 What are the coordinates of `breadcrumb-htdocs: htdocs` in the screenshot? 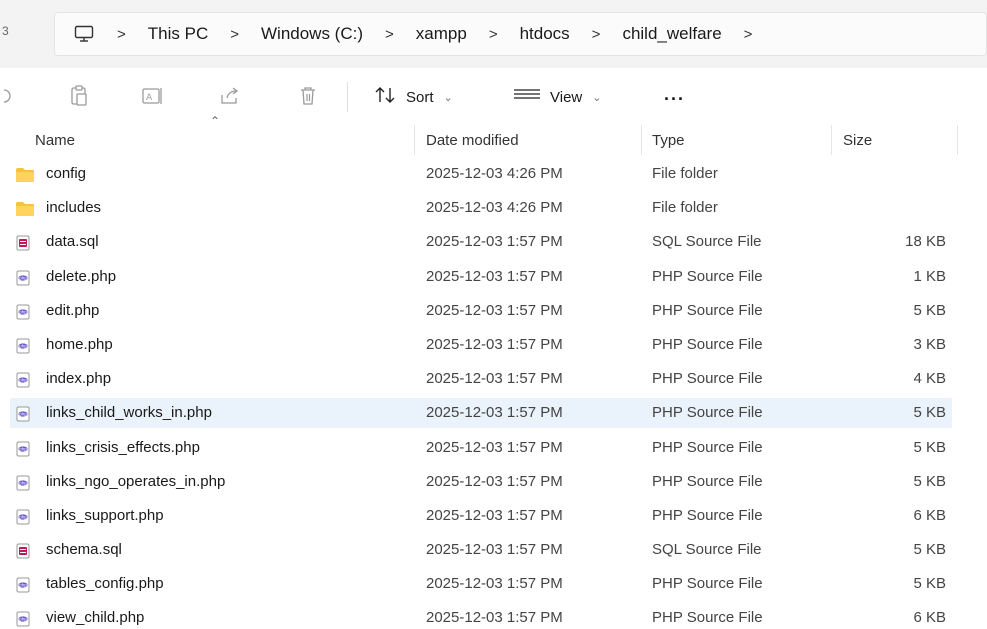 It's located at (545, 34).